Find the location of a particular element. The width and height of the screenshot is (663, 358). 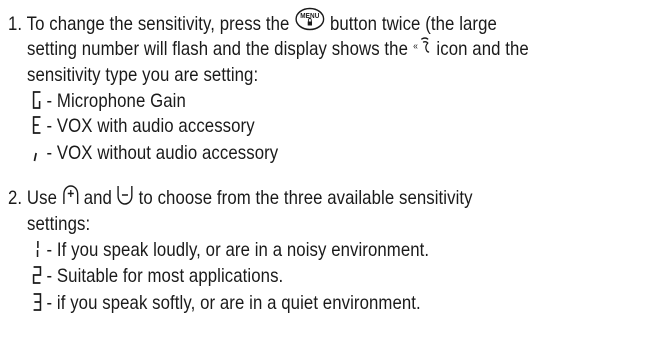

minus-button-icon is located at coordinates (125, 198).